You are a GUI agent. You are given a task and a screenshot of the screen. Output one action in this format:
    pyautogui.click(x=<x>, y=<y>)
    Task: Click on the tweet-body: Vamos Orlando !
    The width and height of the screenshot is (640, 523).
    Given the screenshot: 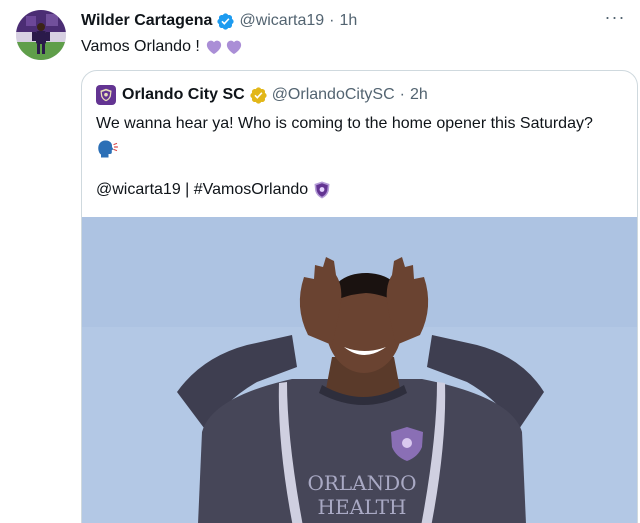 What is the action you would take?
    pyautogui.click(x=162, y=47)
    